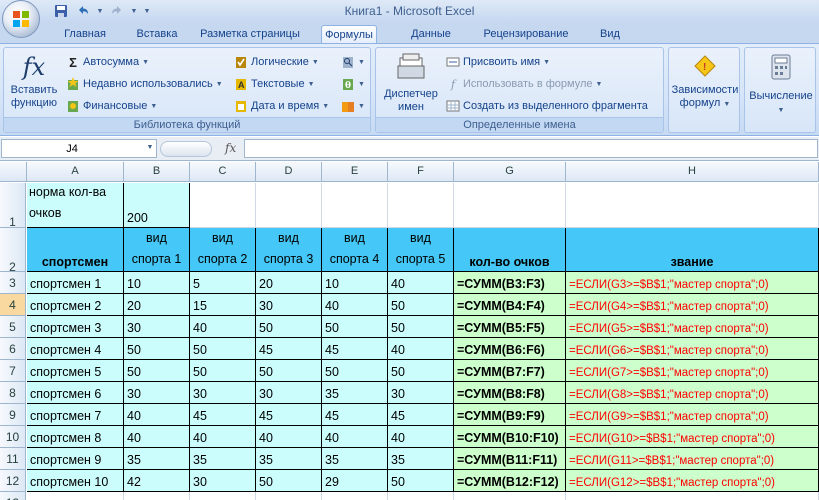 Image resolution: width=819 pixels, height=500 pixels. Describe the element at coordinates (510, 437) in the screenshot. I see `cell-g10: =СУММ(B10:F10)` at that location.